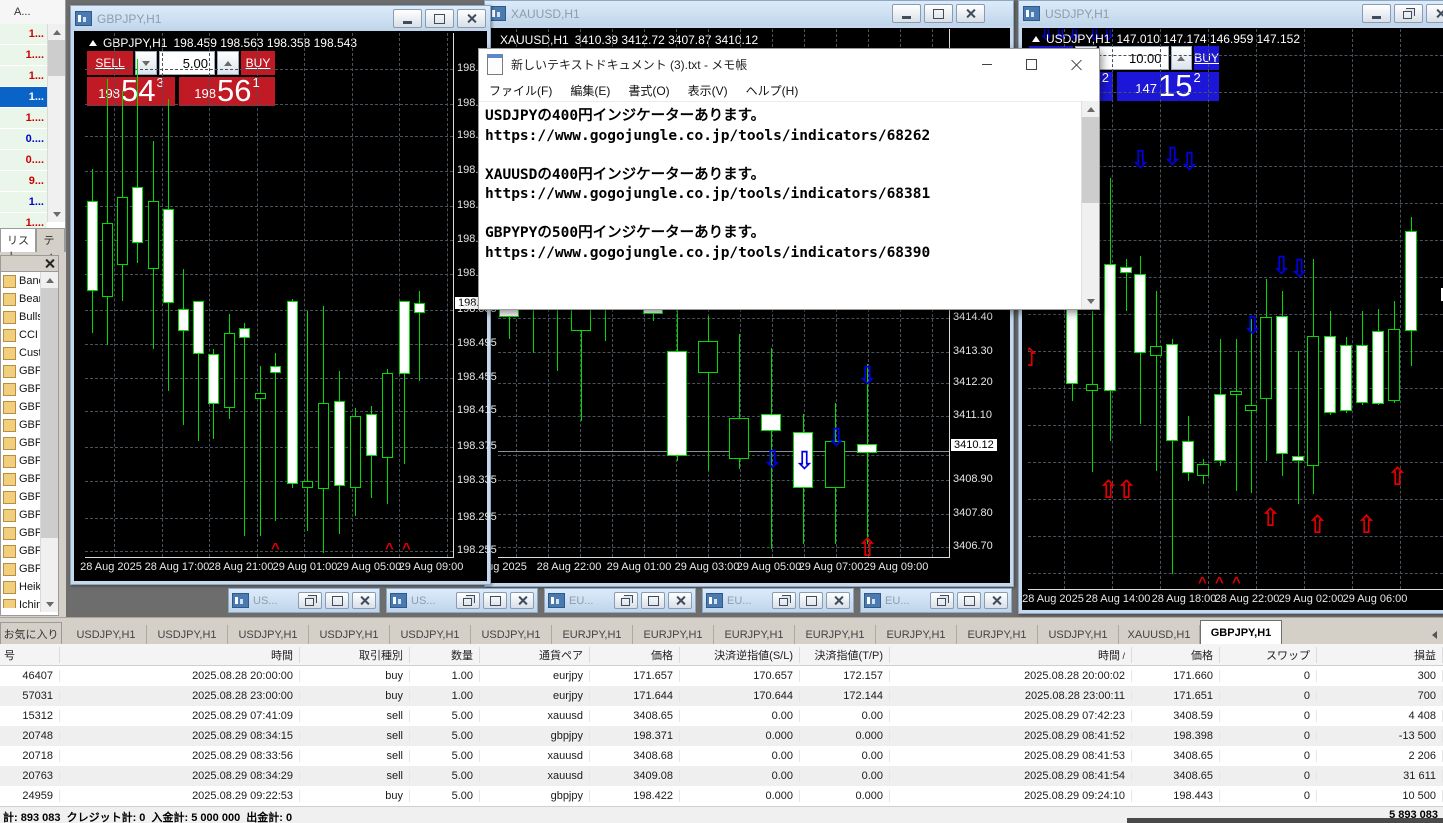  I want to click on scroll-down-icon, so click(1090, 301).